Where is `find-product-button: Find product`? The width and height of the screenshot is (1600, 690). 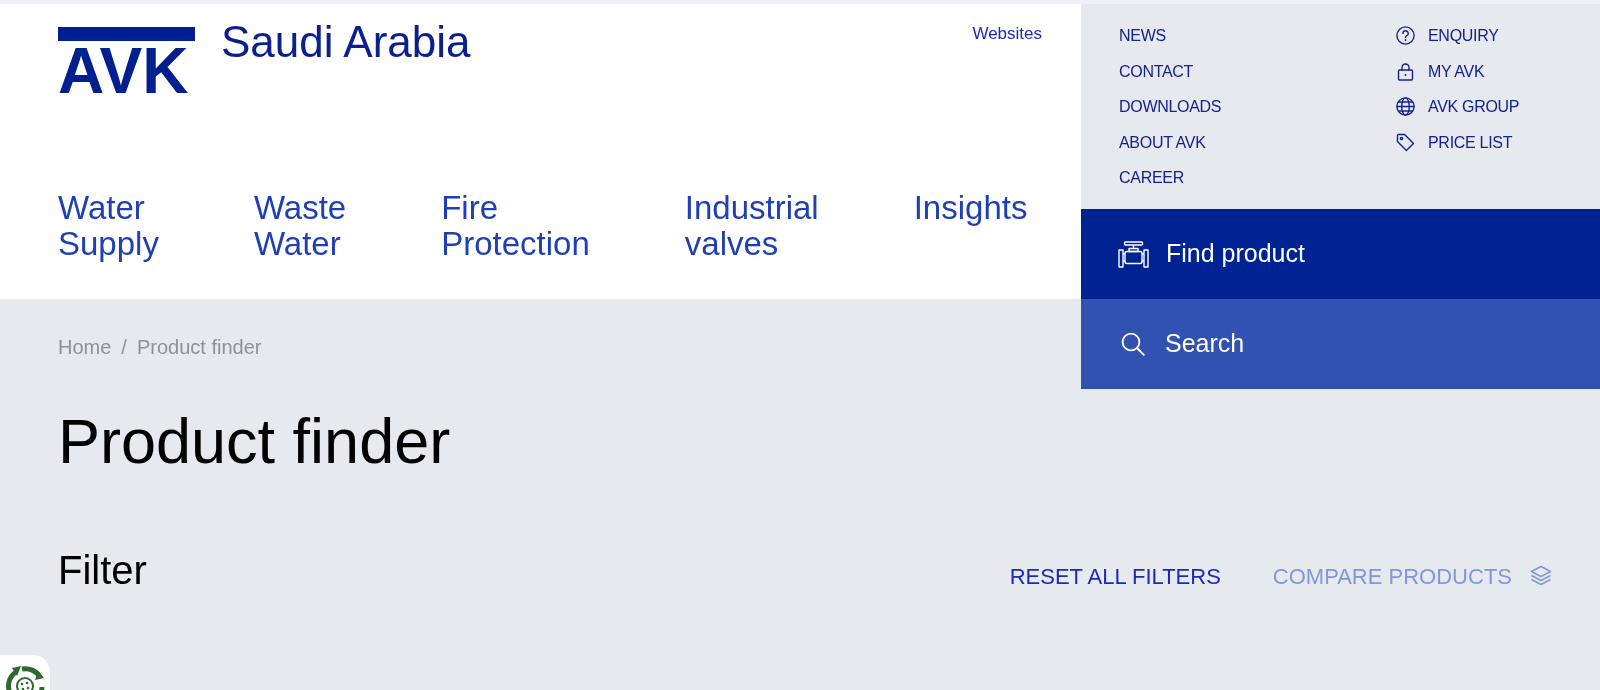 find-product-button: Find product is located at coordinates (1340, 254).